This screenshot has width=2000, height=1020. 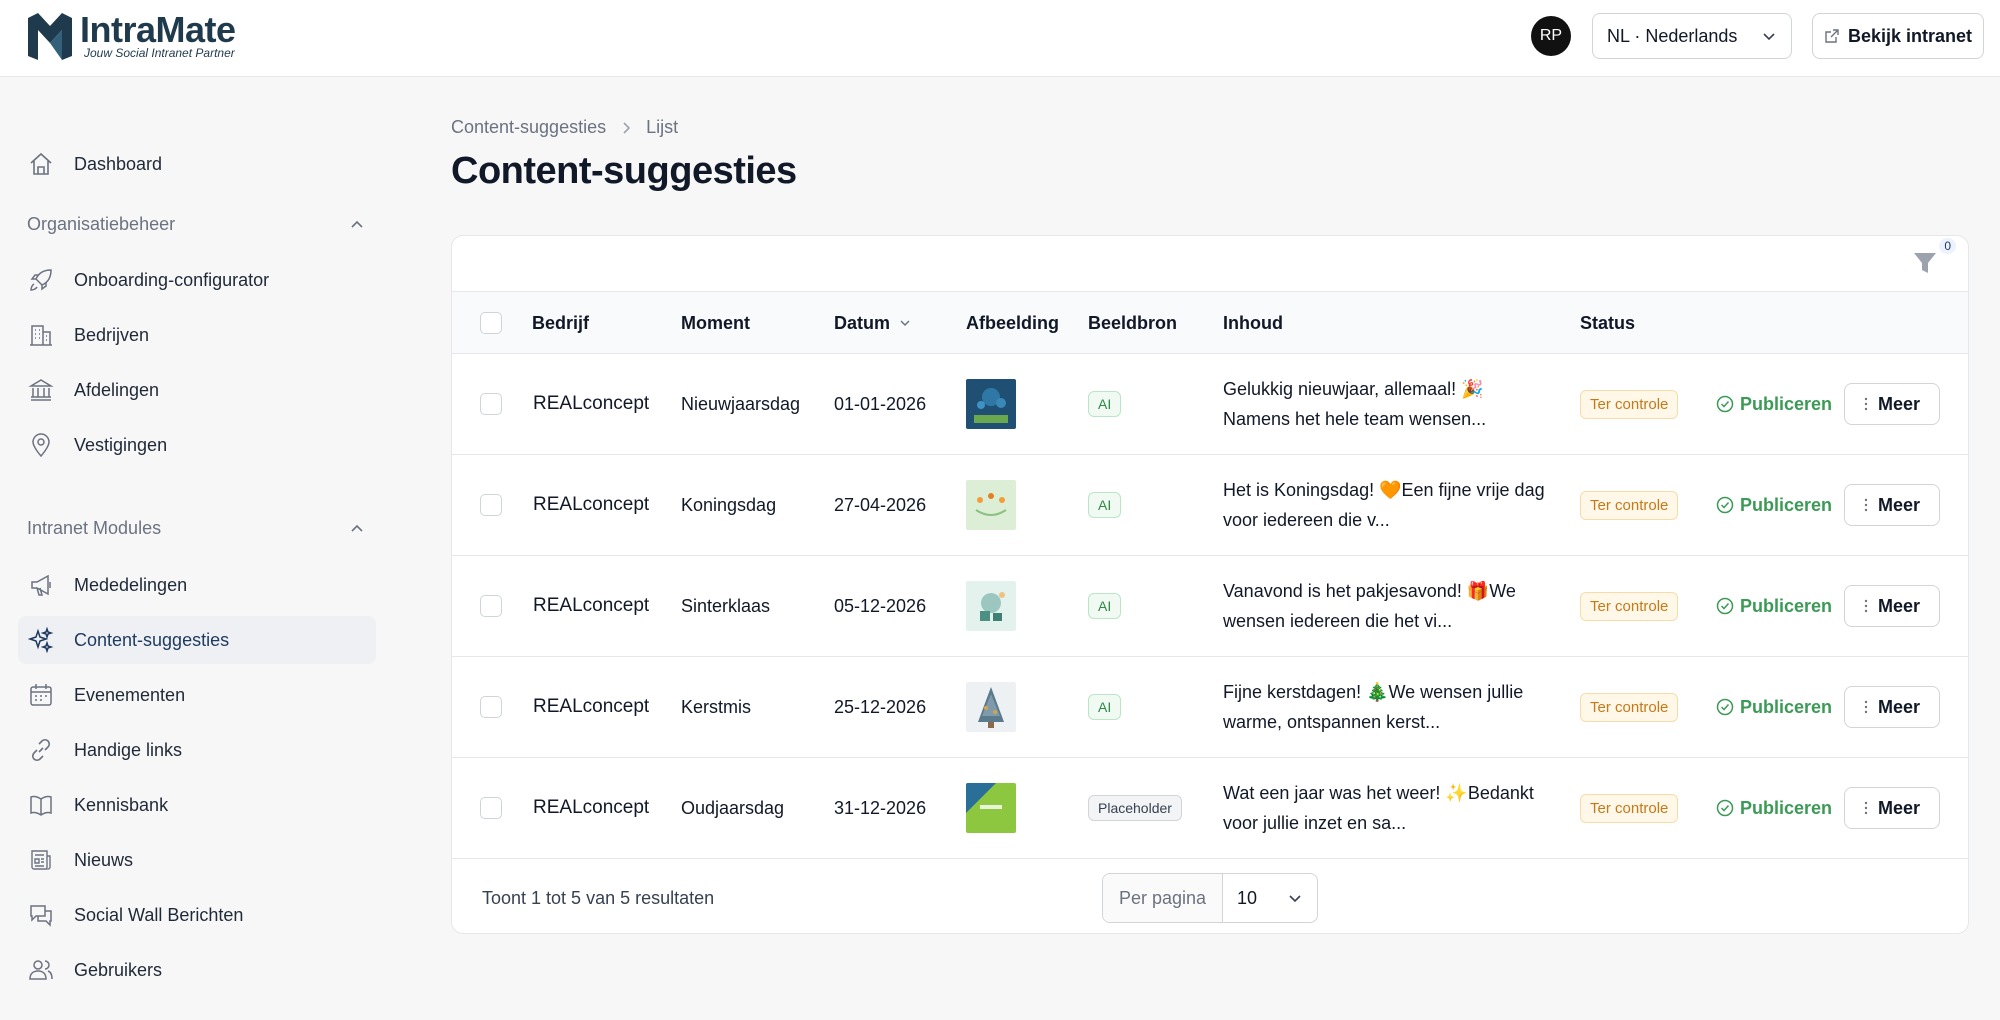 What do you see at coordinates (196, 224) in the screenshot?
I see `sidebar-group-organisatiebeheer: Organisatiebeheer` at bounding box center [196, 224].